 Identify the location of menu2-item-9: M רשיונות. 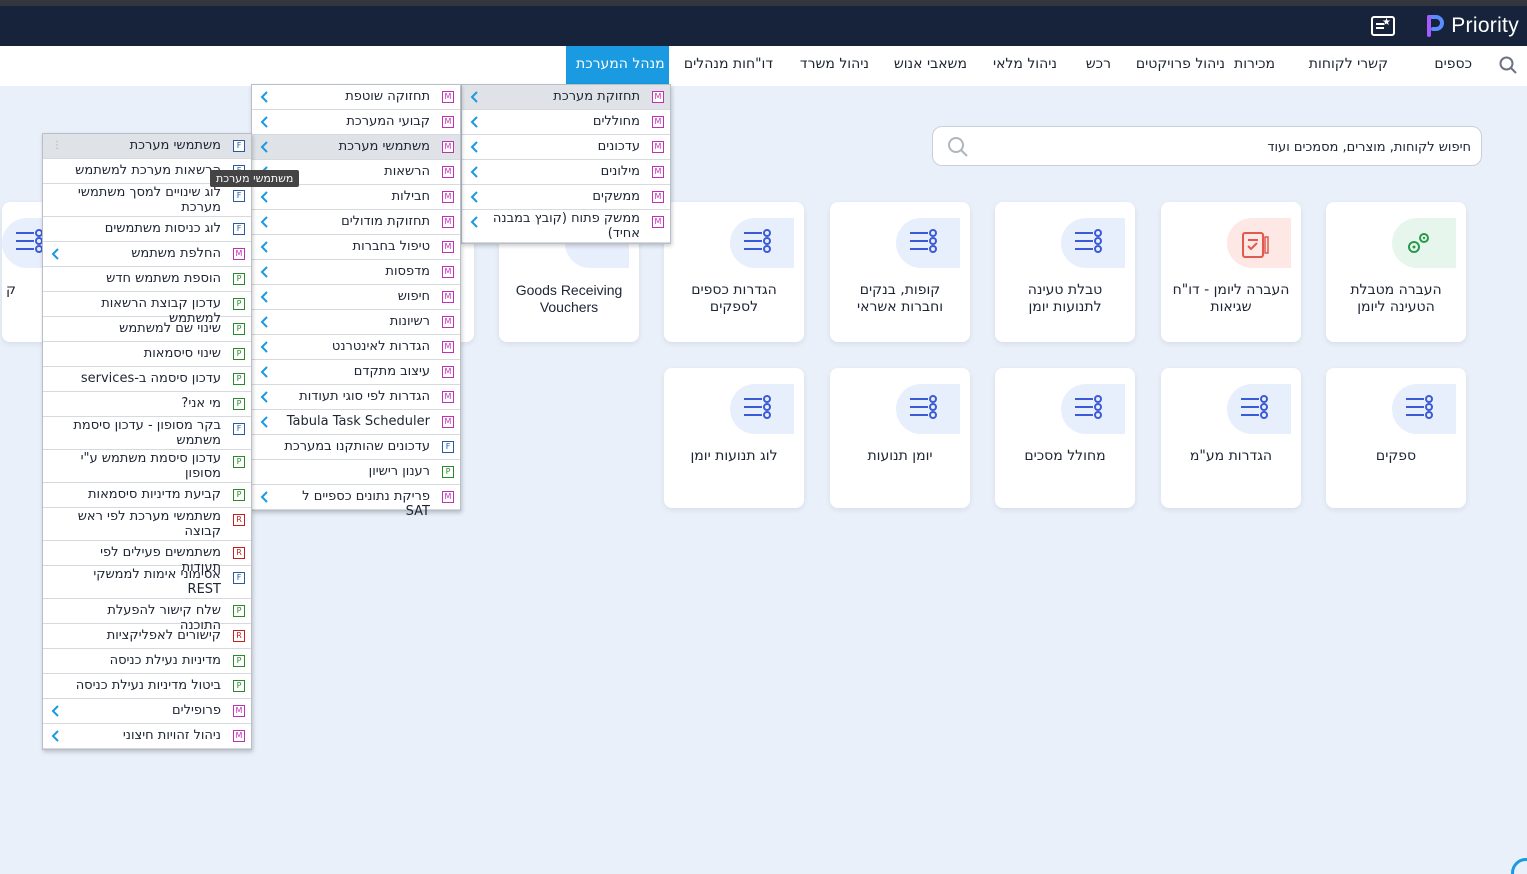
(356, 322).